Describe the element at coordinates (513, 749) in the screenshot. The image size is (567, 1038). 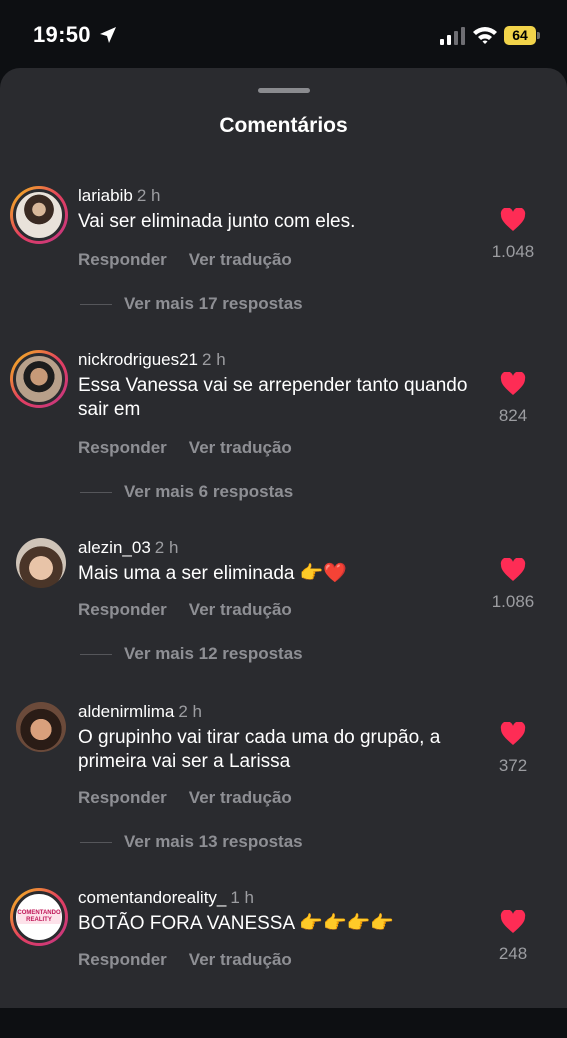
I see `like-button: 372` at that location.